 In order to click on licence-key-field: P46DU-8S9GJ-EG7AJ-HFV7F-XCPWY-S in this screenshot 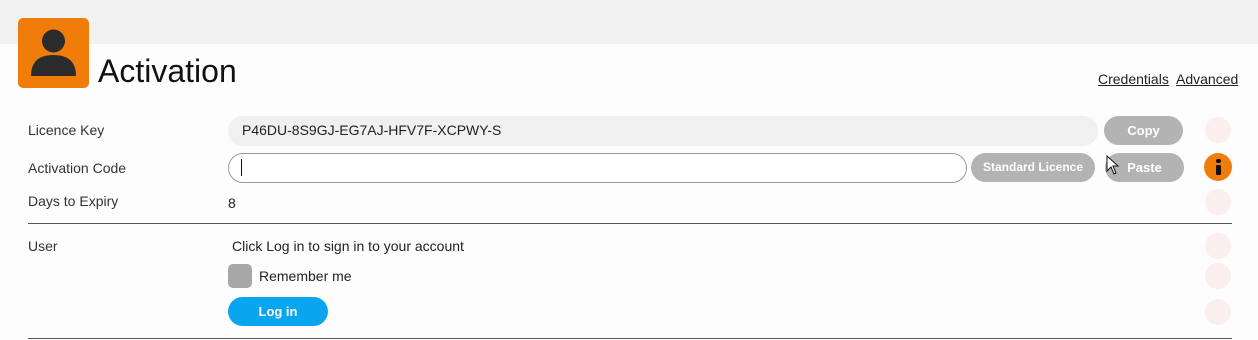, I will do `click(663, 131)`.